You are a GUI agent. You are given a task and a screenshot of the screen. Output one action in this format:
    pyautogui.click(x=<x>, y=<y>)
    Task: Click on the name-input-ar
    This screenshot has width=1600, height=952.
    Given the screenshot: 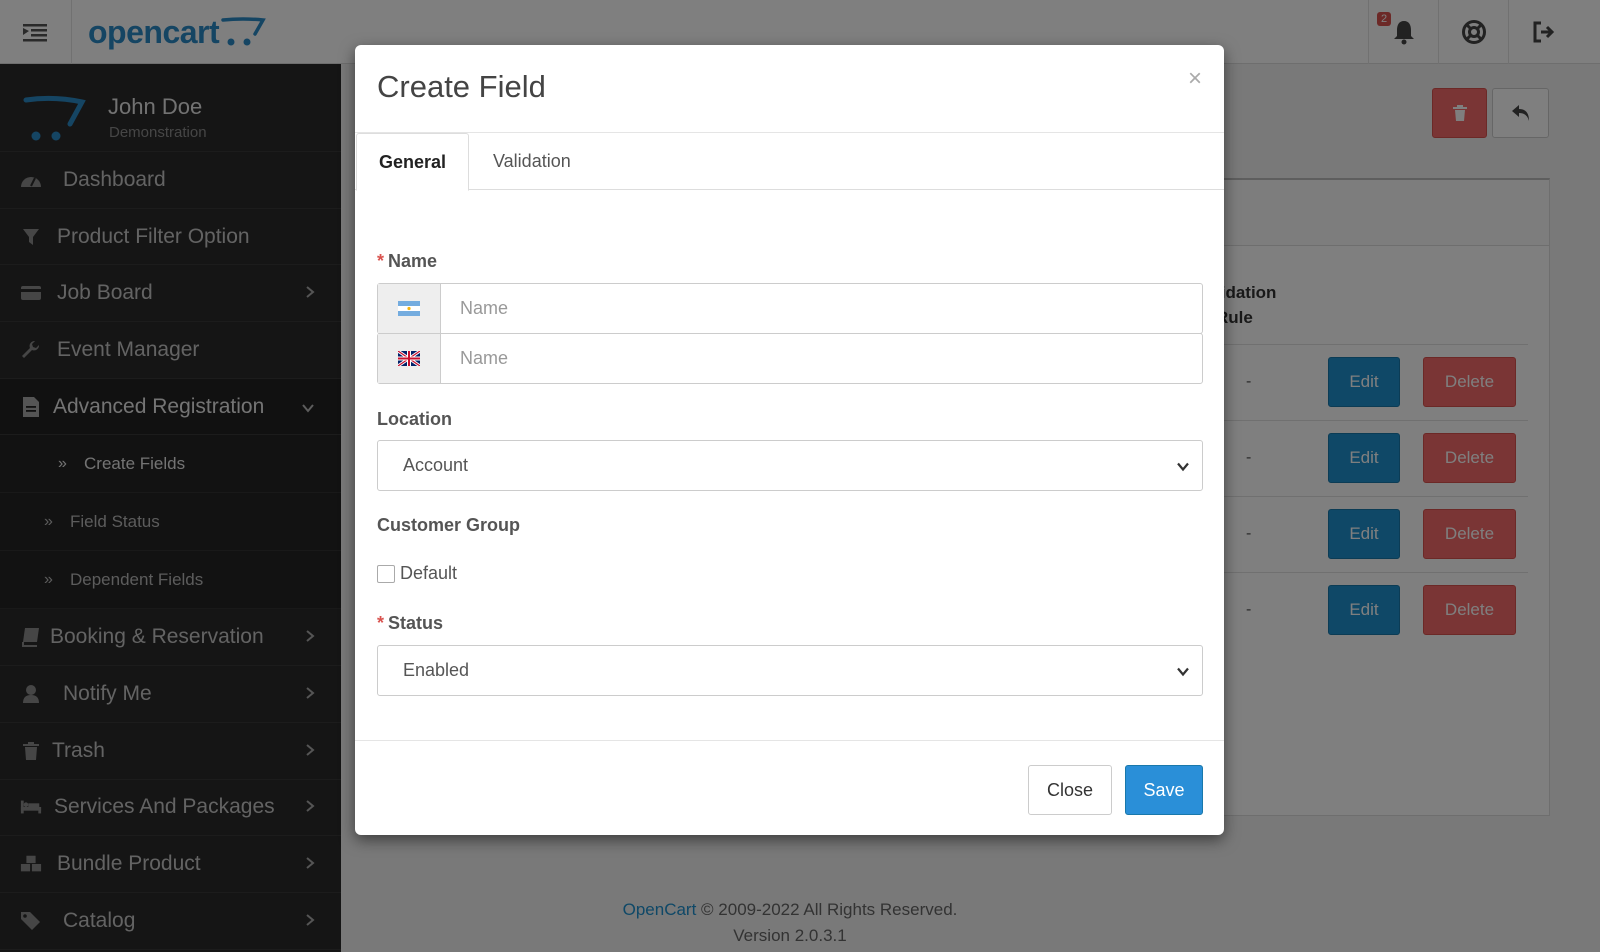 What is the action you would take?
    pyautogui.click(x=821, y=308)
    